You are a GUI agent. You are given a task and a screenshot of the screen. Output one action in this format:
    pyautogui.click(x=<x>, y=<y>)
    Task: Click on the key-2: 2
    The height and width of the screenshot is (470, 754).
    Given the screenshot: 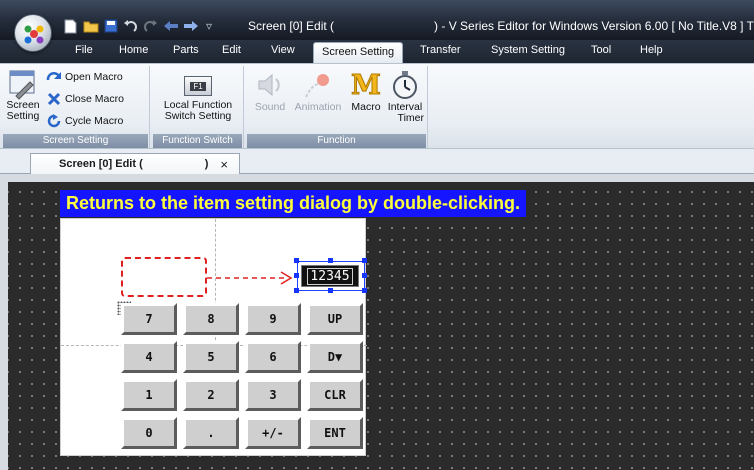 What is the action you would take?
    pyautogui.click(x=211, y=395)
    